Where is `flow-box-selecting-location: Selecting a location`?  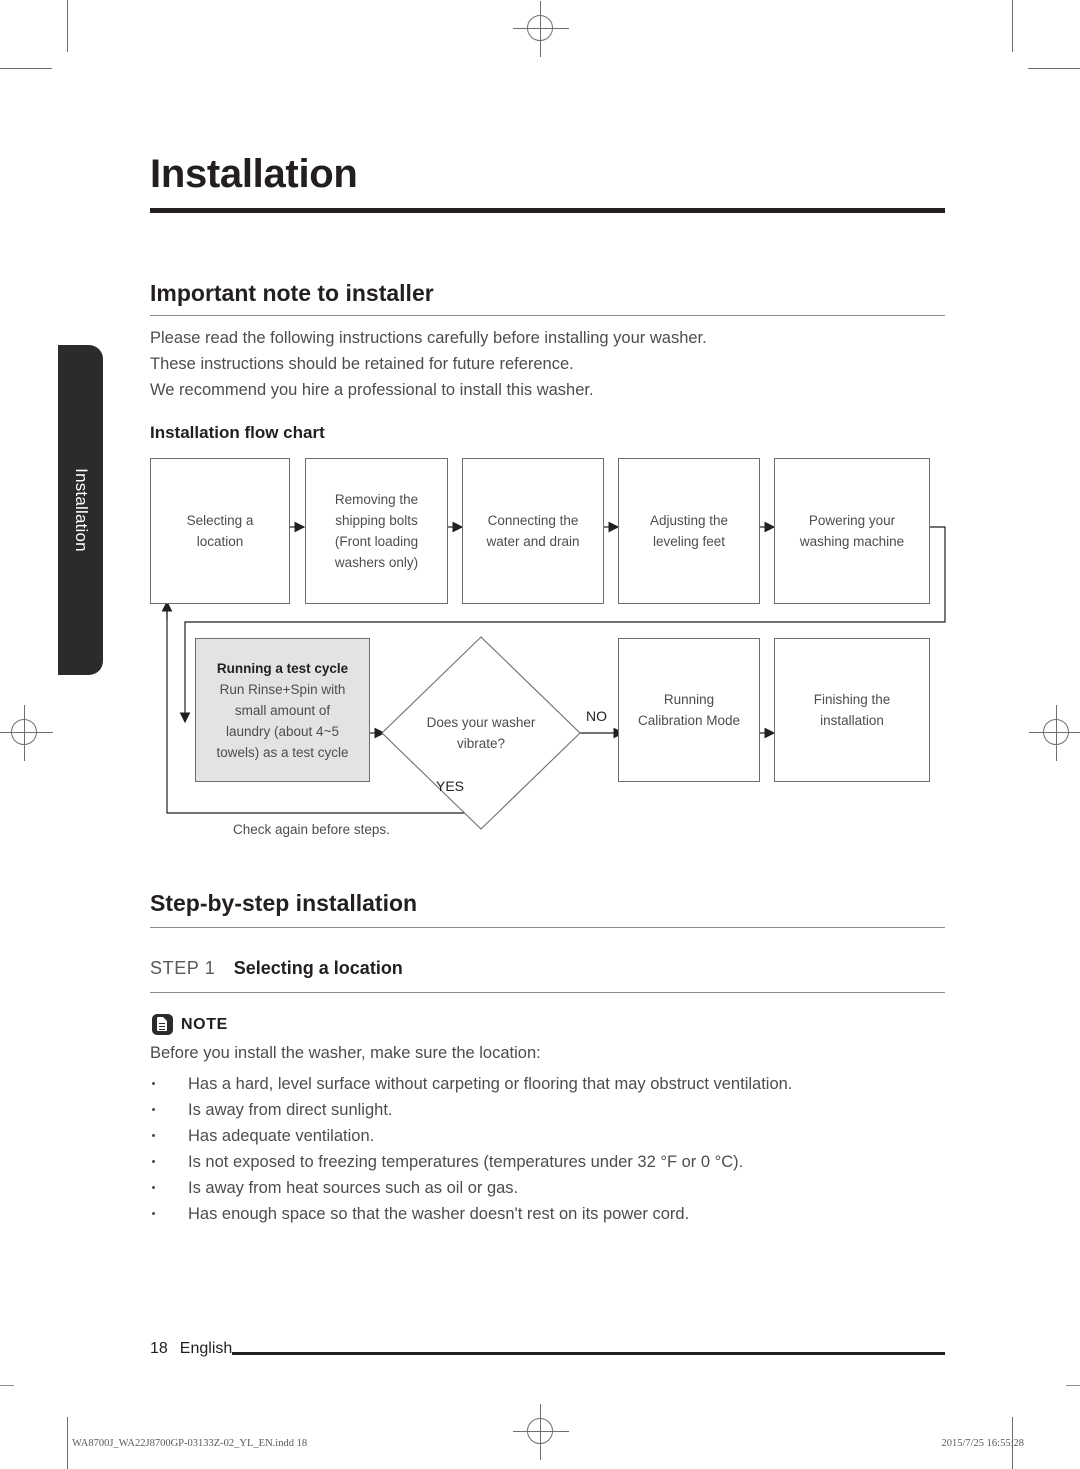
flow-box-selecting-location: Selecting a location is located at coordinates (220, 531).